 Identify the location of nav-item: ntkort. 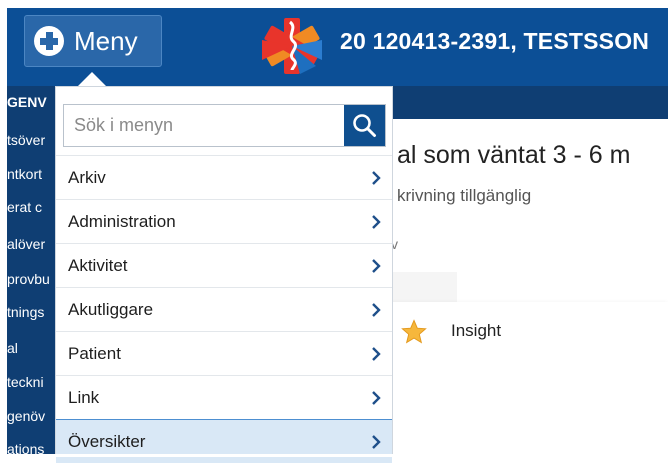
(24, 174).